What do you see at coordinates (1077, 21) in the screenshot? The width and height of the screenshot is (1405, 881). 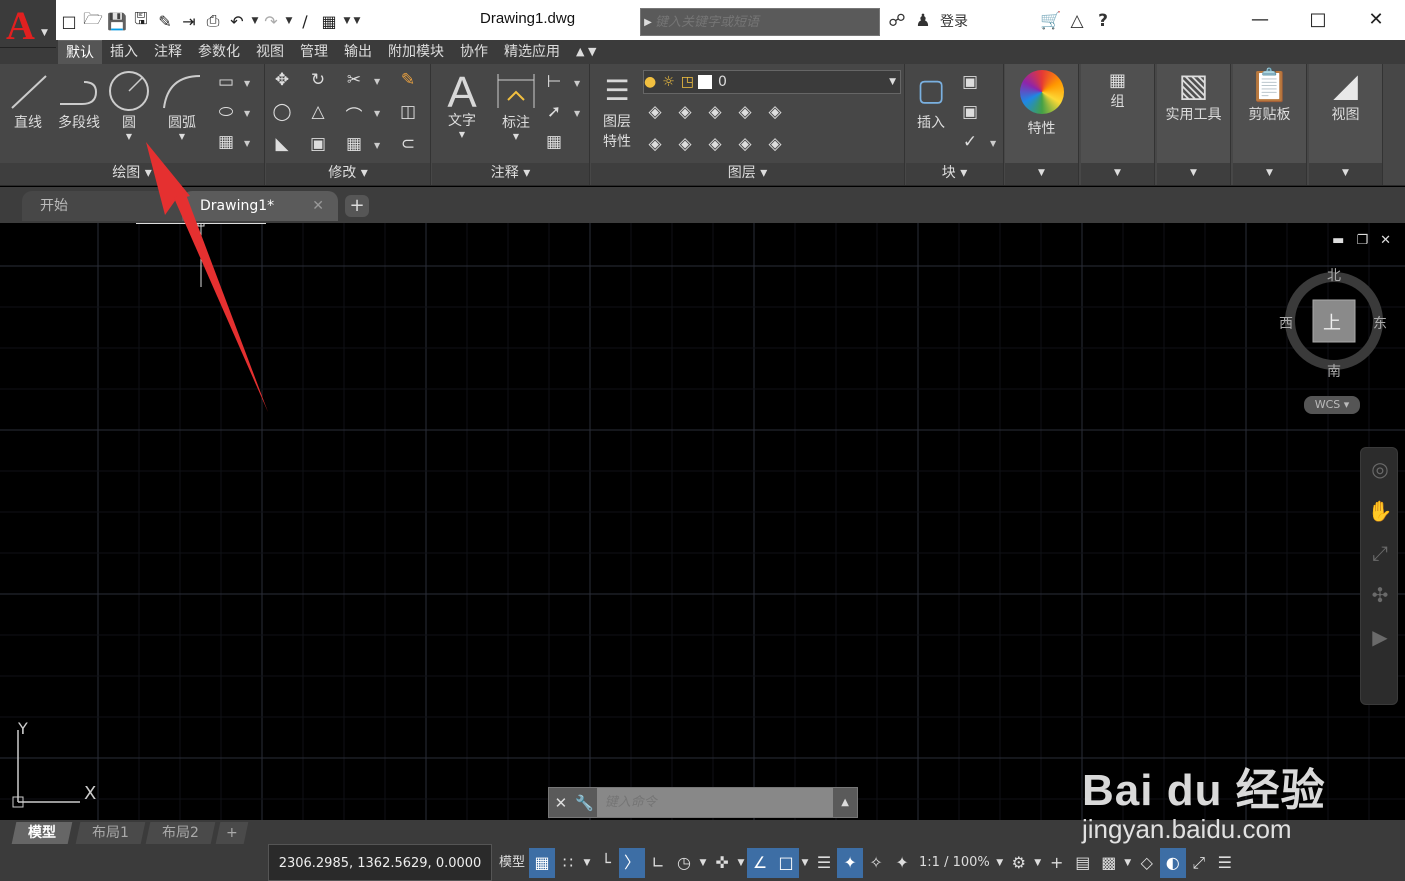 I see `autodesk-app-icon: △` at bounding box center [1077, 21].